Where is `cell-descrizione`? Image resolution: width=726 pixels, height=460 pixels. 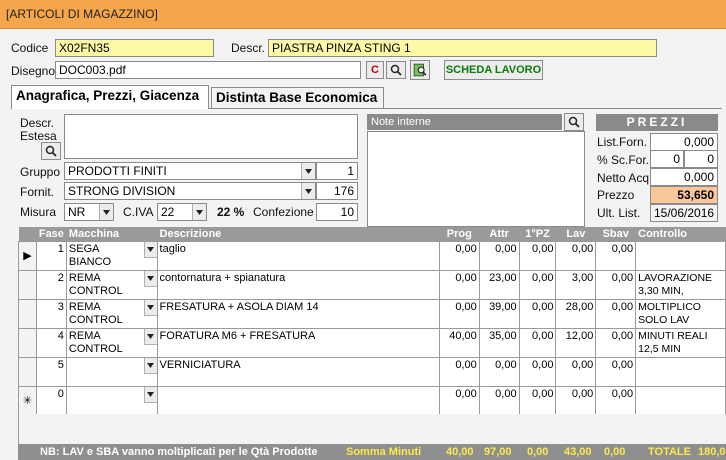
cell-descrizione is located at coordinates (298, 401).